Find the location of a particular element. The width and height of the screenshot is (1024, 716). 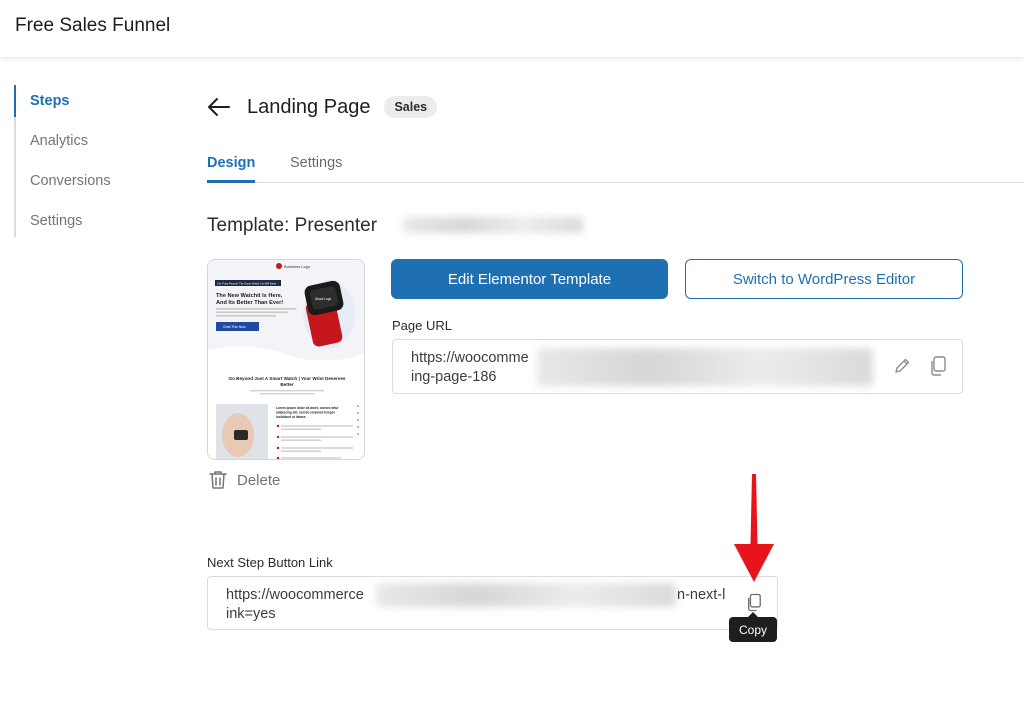

page-header: Landing Page Sales is located at coordinates (322, 107).